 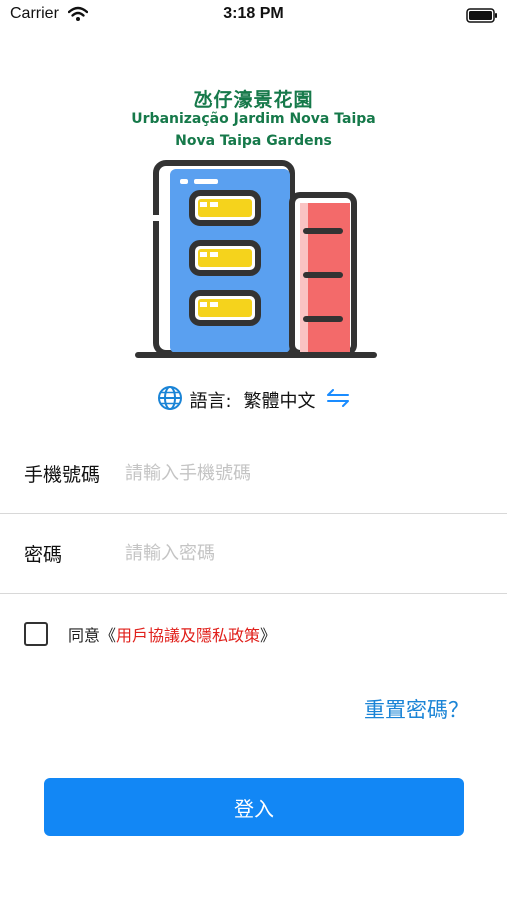 I want to click on password-label: 密碼, so click(x=43, y=554).